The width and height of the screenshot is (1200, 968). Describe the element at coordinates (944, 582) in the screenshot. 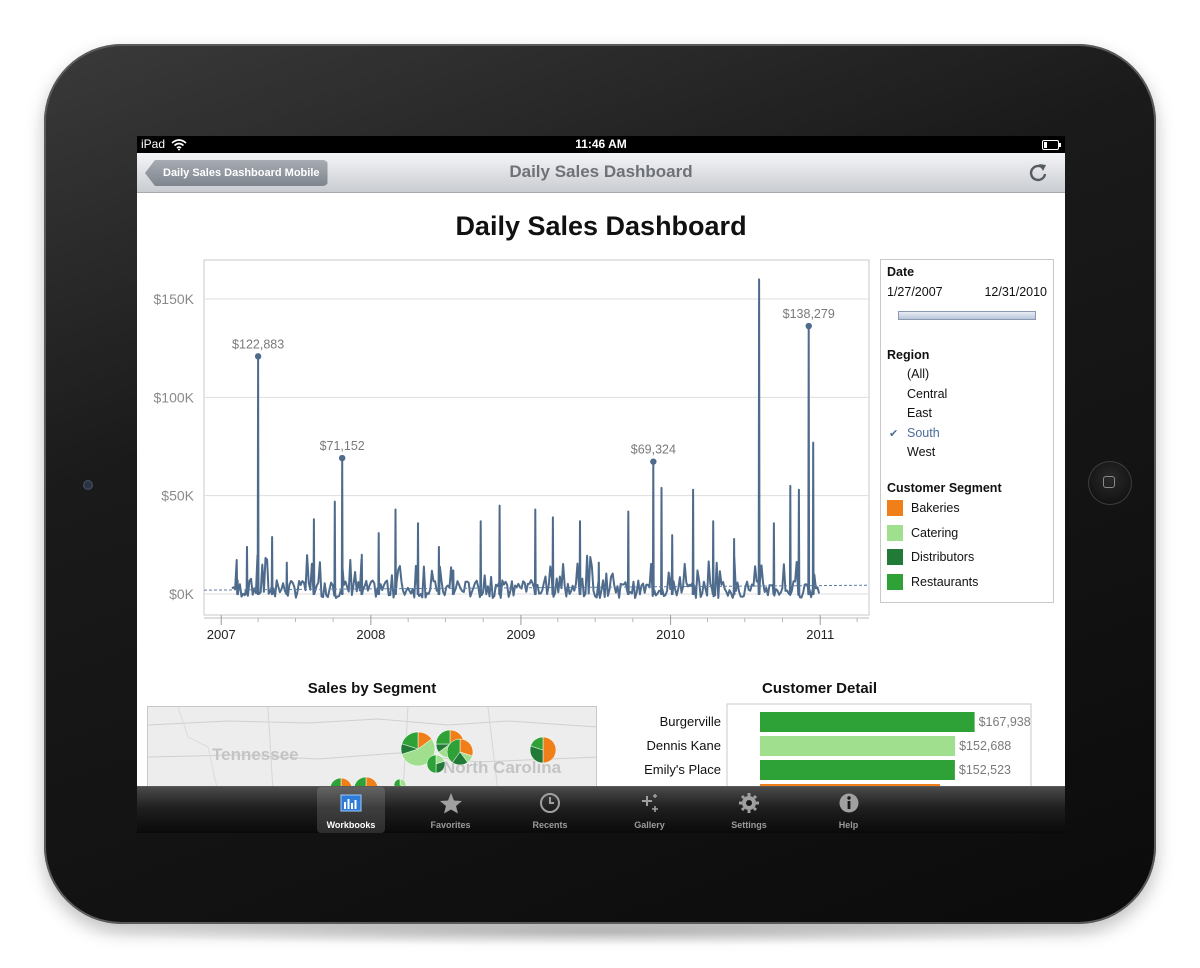

I see `legend-label: Restaurants` at that location.